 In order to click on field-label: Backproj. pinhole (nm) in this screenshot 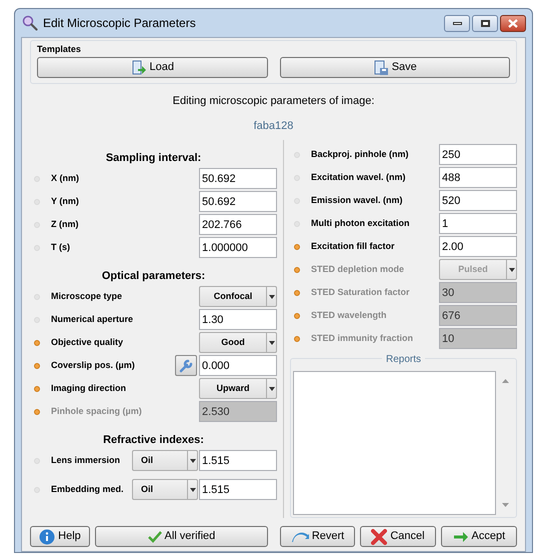, I will do `click(360, 154)`.